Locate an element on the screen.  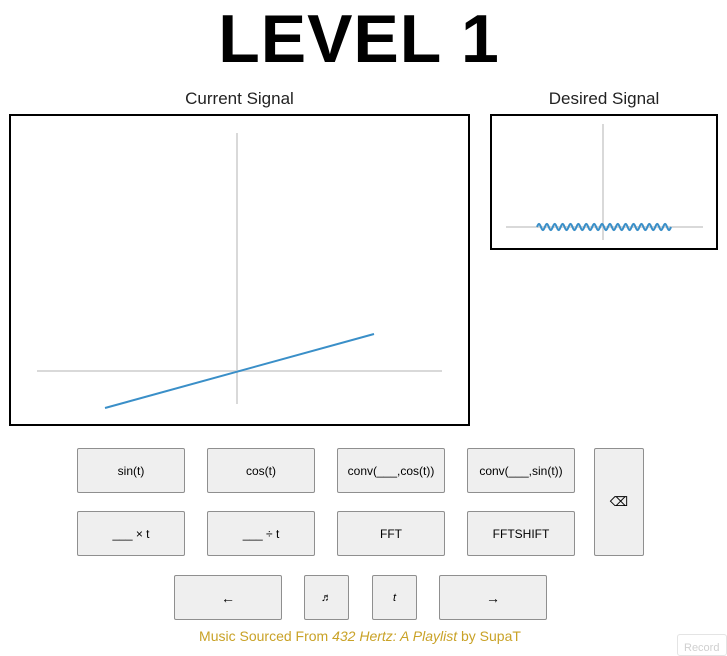
fftshift-button: FFTSHIFT is located at coordinates (521, 533).